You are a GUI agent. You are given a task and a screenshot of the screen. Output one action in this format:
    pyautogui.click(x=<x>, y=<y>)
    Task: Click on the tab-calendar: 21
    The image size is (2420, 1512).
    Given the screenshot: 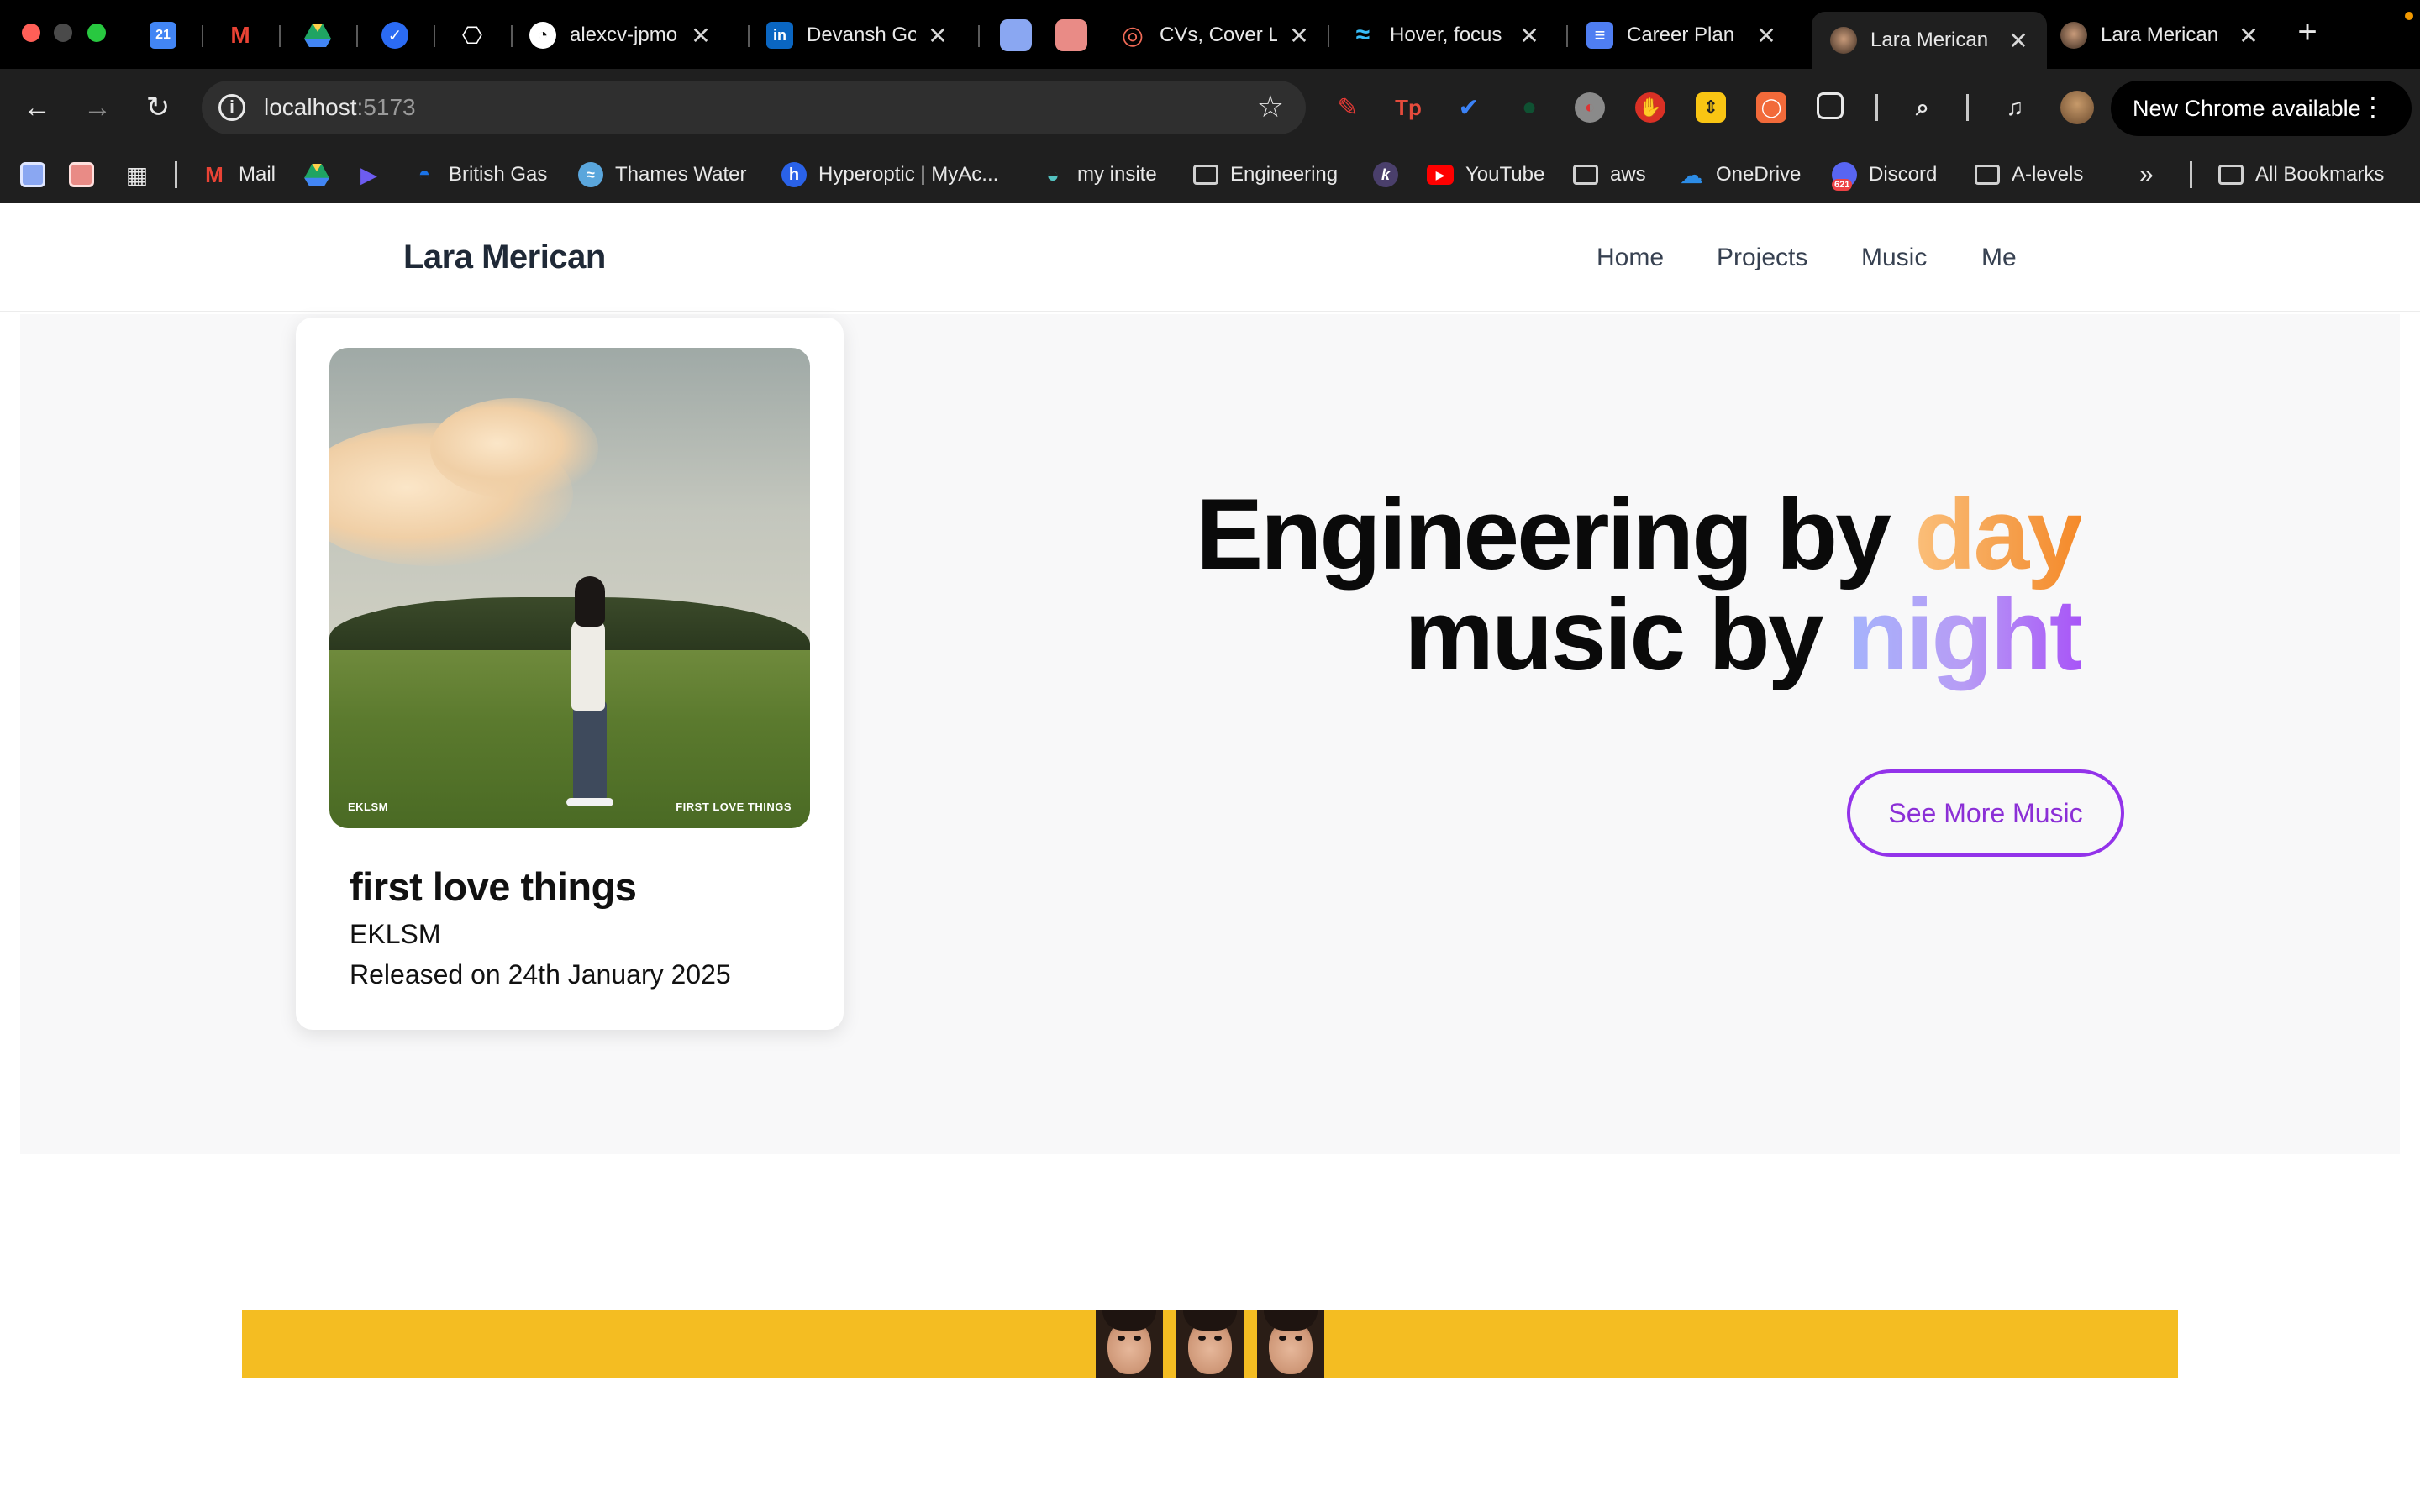 What is the action you would take?
    pyautogui.click(x=163, y=35)
    